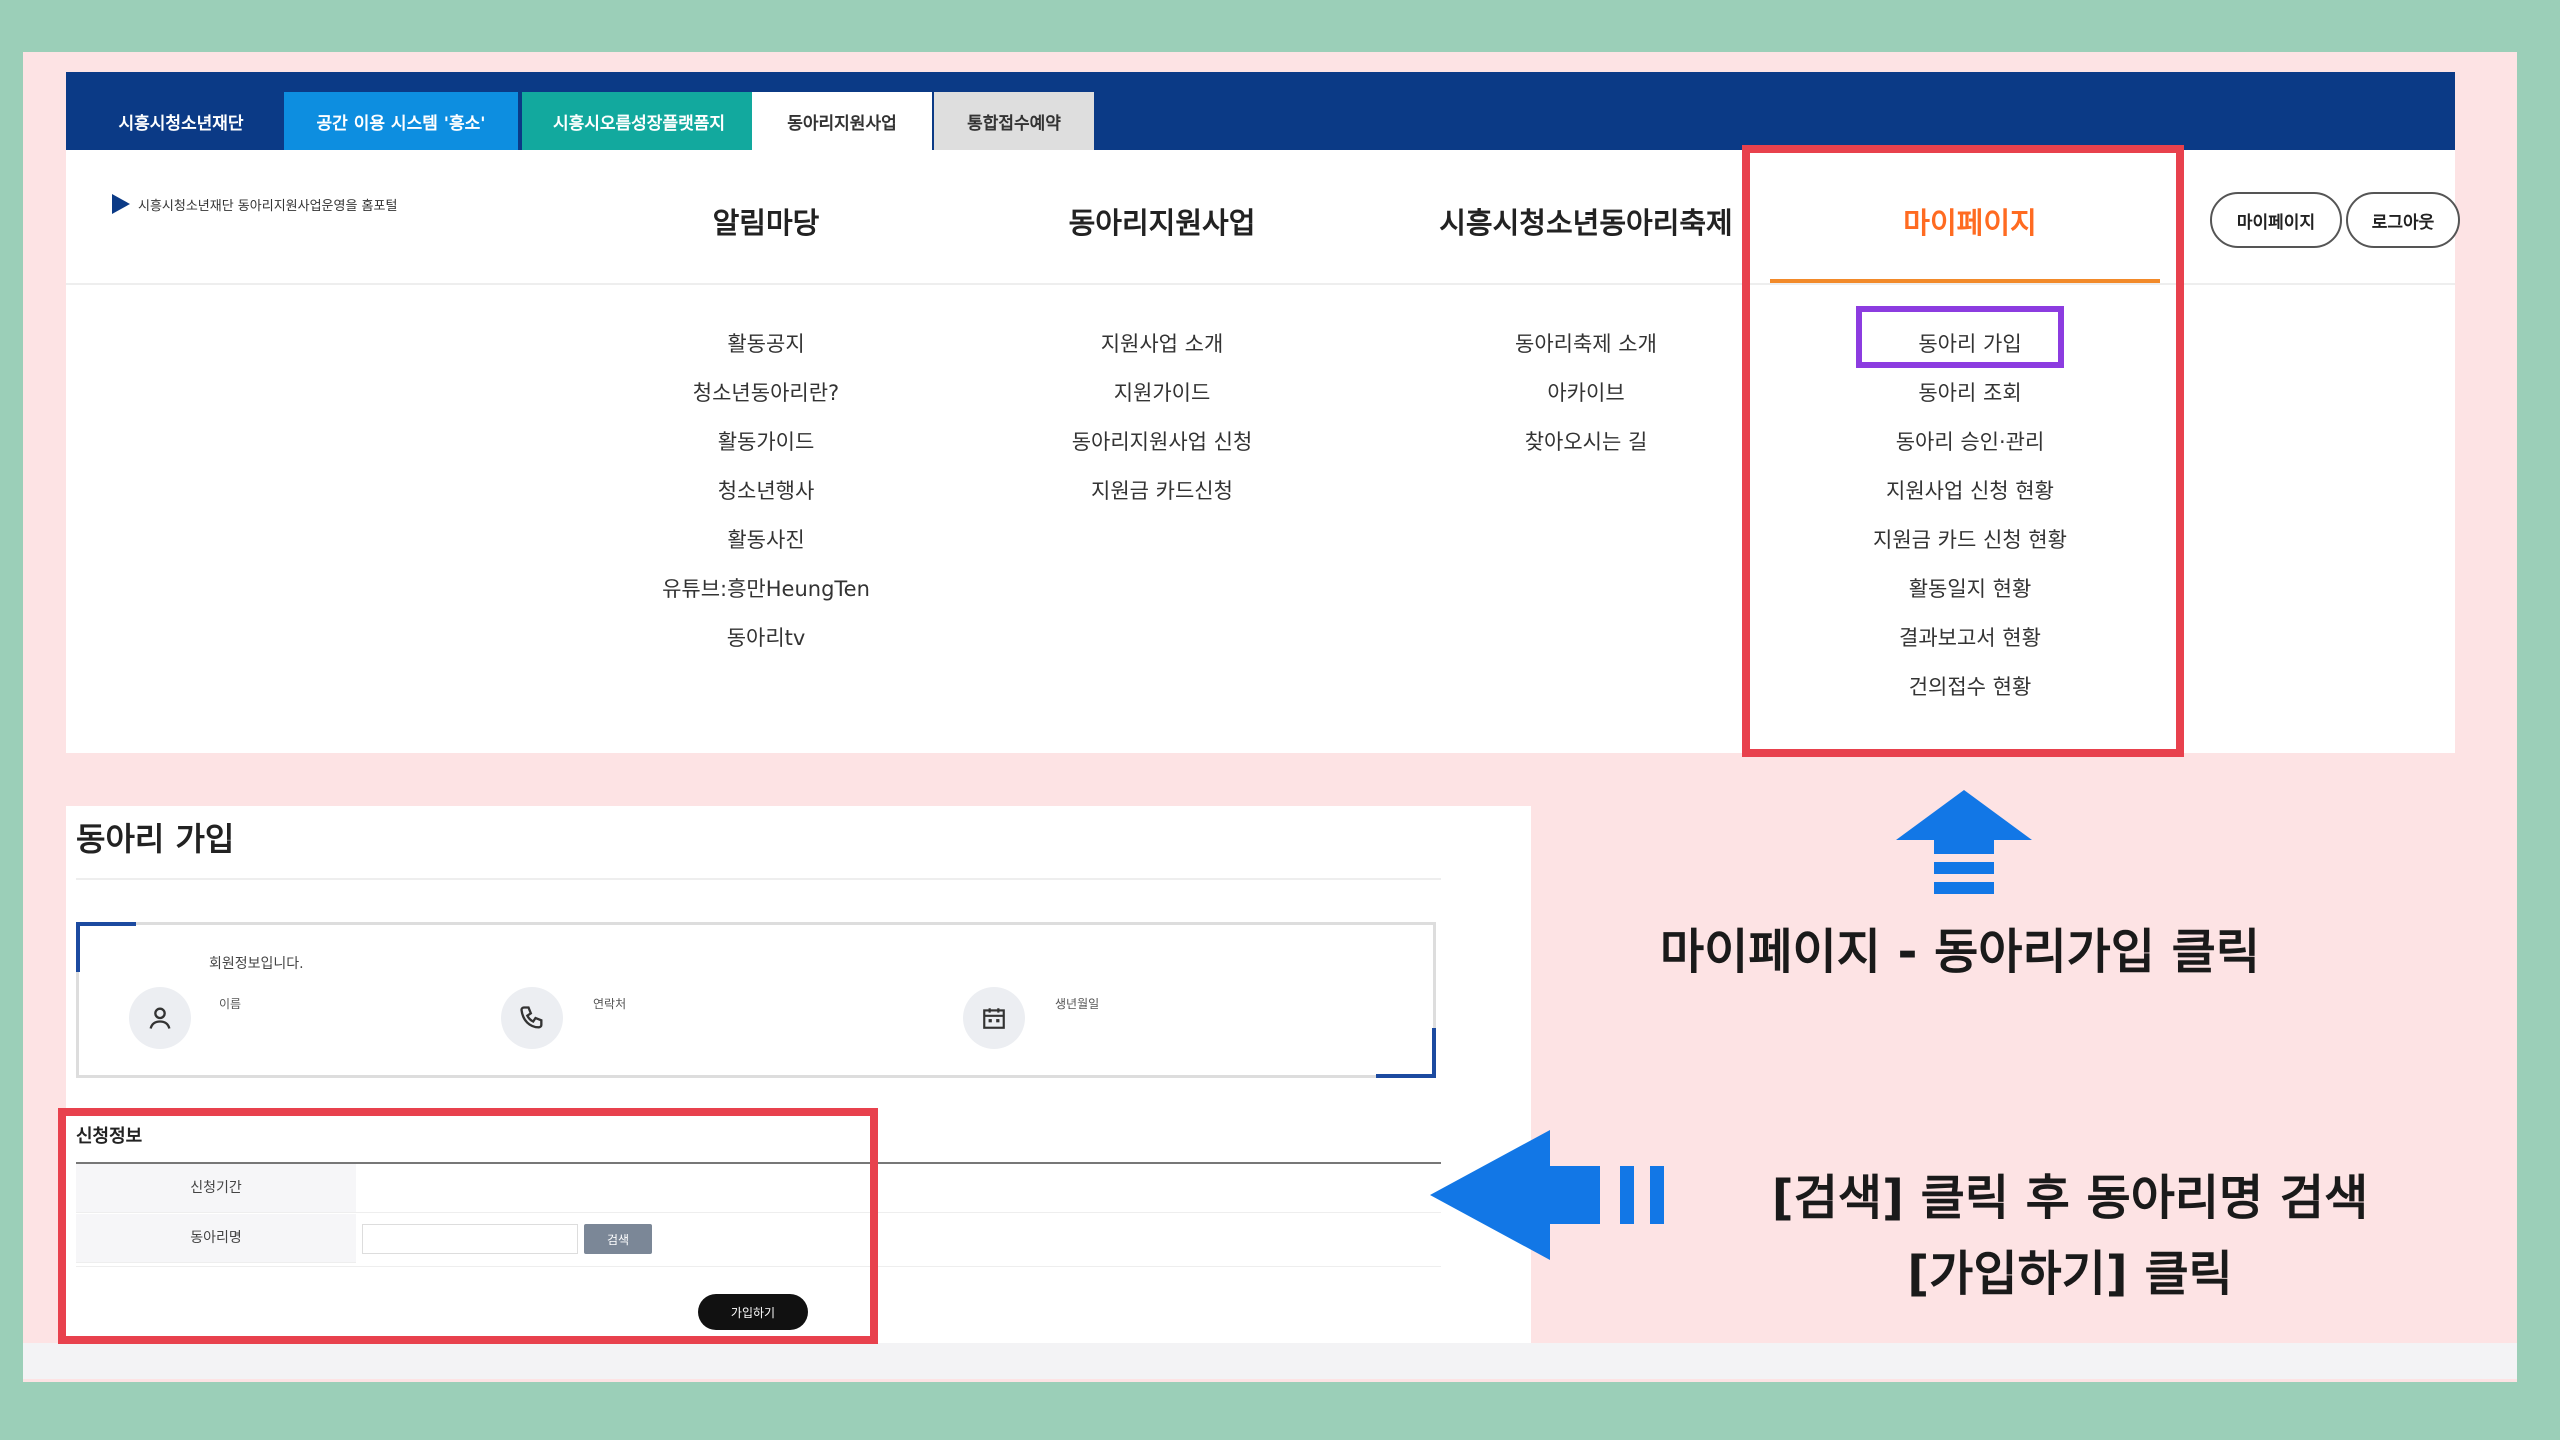  Describe the element at coordinates (1014, 121) in the screenshot. I see `top-tab-reservation: 통합접수예약` at that location.